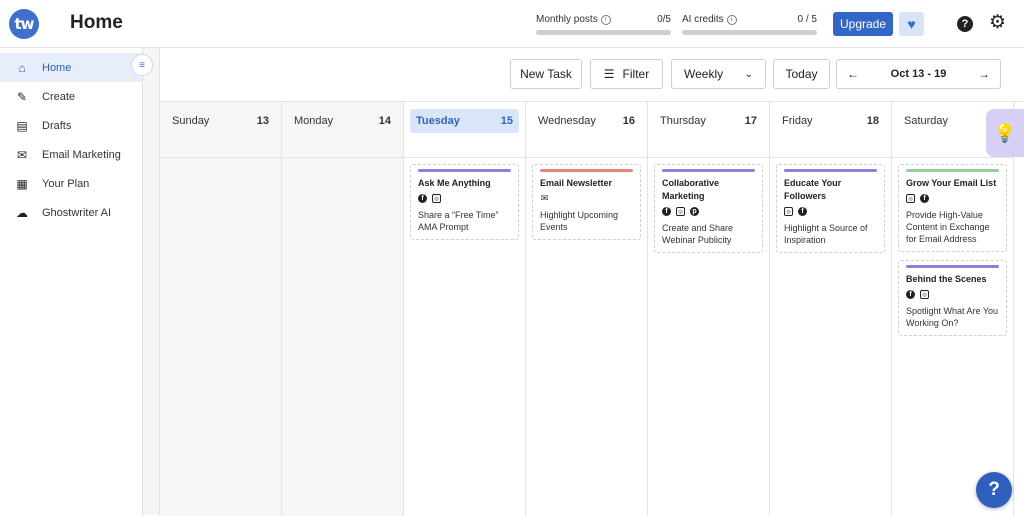  Describe the element at coordinates (749, 24) in the screenshot. I see `ai-credits-meter: AI credits i 0 / 5` at that location.